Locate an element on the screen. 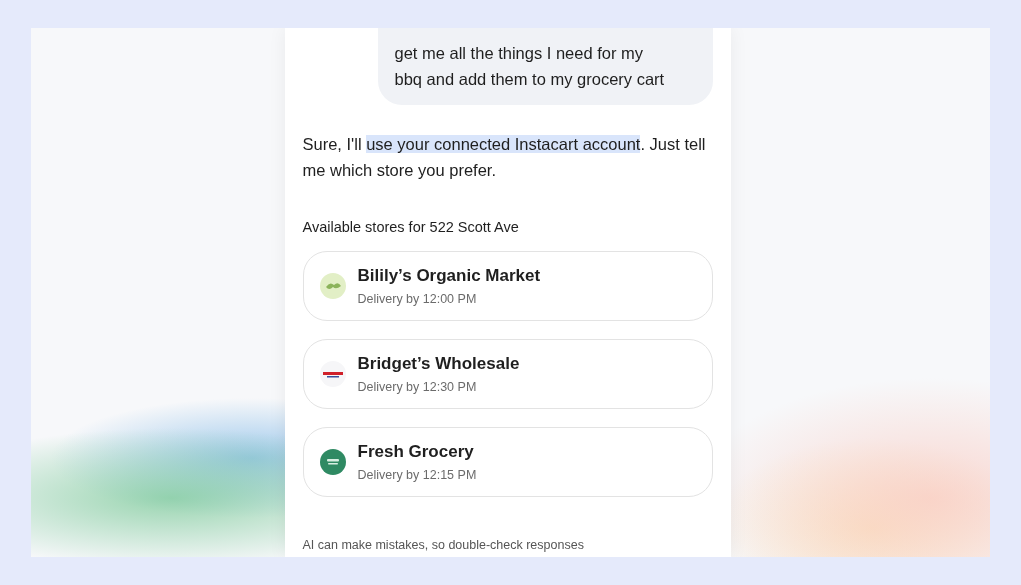 The height and width of the screenshot is (585, 1021). message-line: get me all the things I need for my is located at coordinates (519, 53).